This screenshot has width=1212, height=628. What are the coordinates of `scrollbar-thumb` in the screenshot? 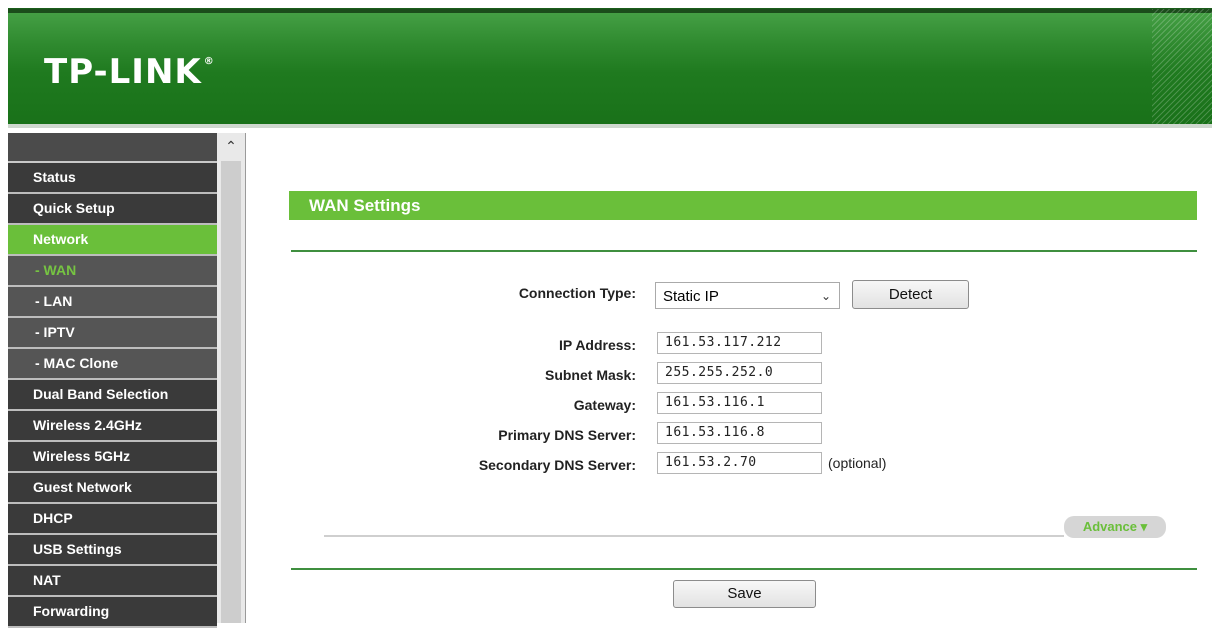 It's located at (231, 392).